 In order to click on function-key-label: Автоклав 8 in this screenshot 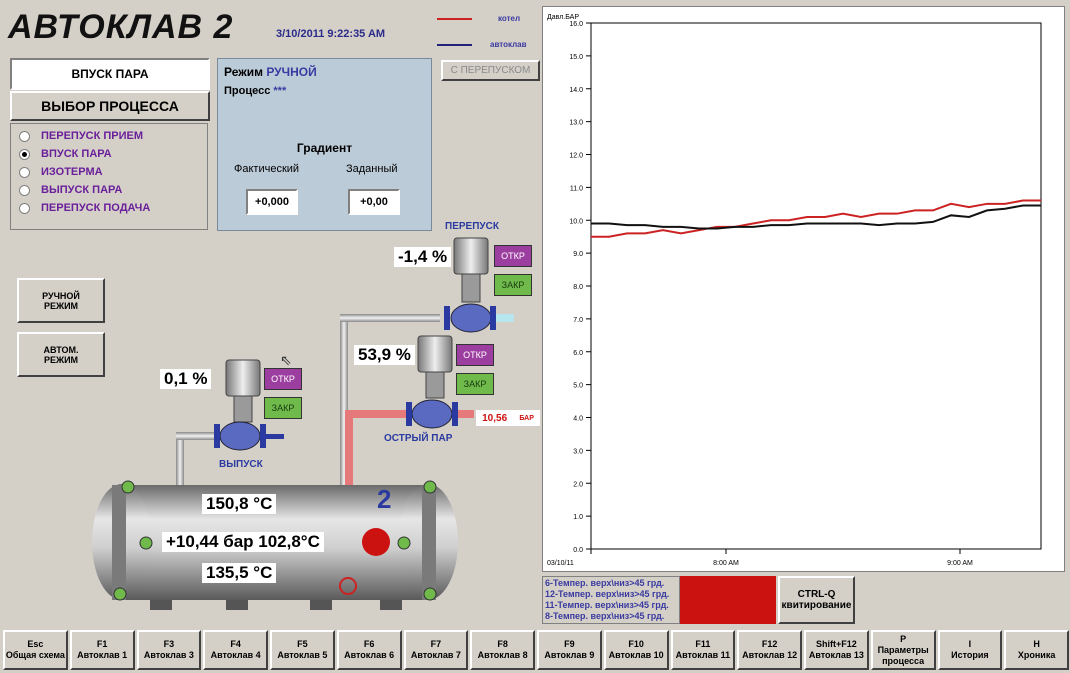, I will do `click(502, 655)`.